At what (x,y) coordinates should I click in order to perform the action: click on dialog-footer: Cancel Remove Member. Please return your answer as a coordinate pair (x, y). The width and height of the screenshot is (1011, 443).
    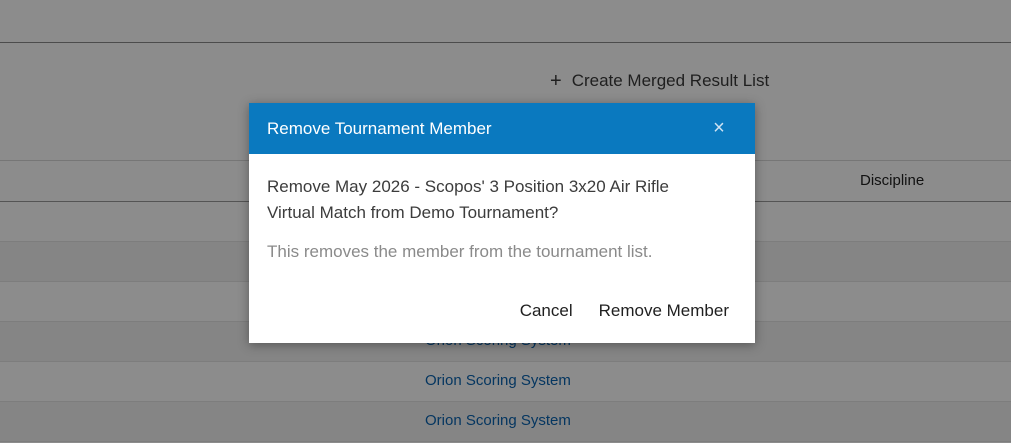
    Looking at the image, I should click on (624, 311).